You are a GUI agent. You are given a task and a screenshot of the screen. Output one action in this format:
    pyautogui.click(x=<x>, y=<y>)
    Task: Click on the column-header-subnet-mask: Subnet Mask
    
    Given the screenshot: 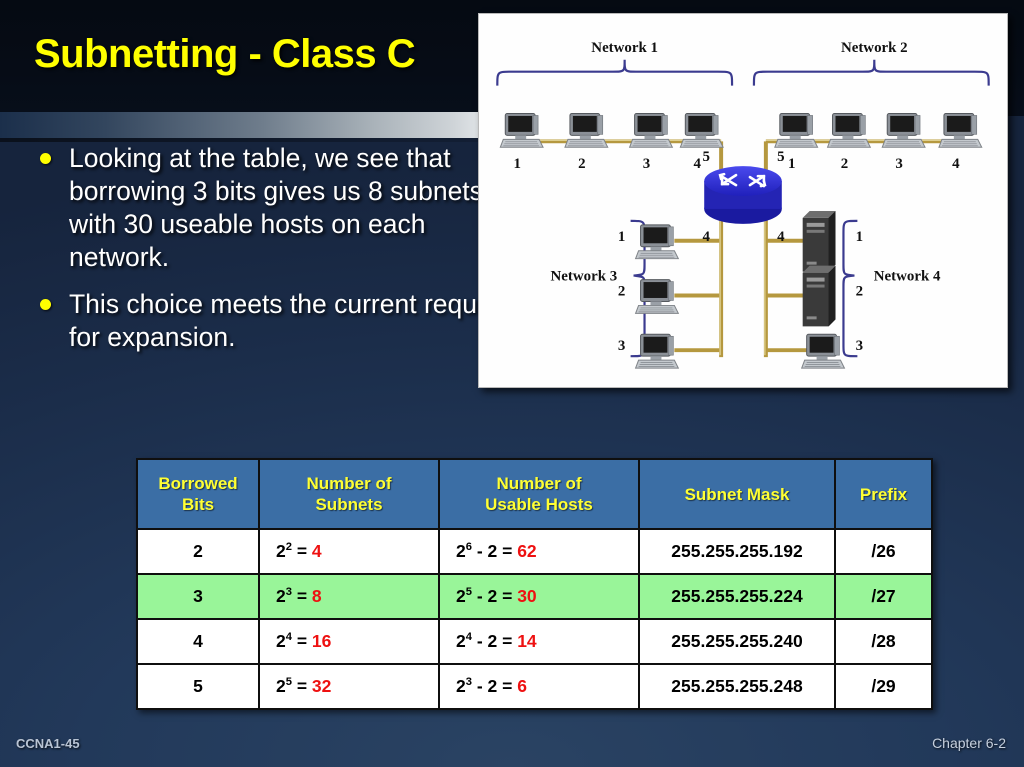 What is the action you would take?
    pyautogui.click(x=737, y=494)
    